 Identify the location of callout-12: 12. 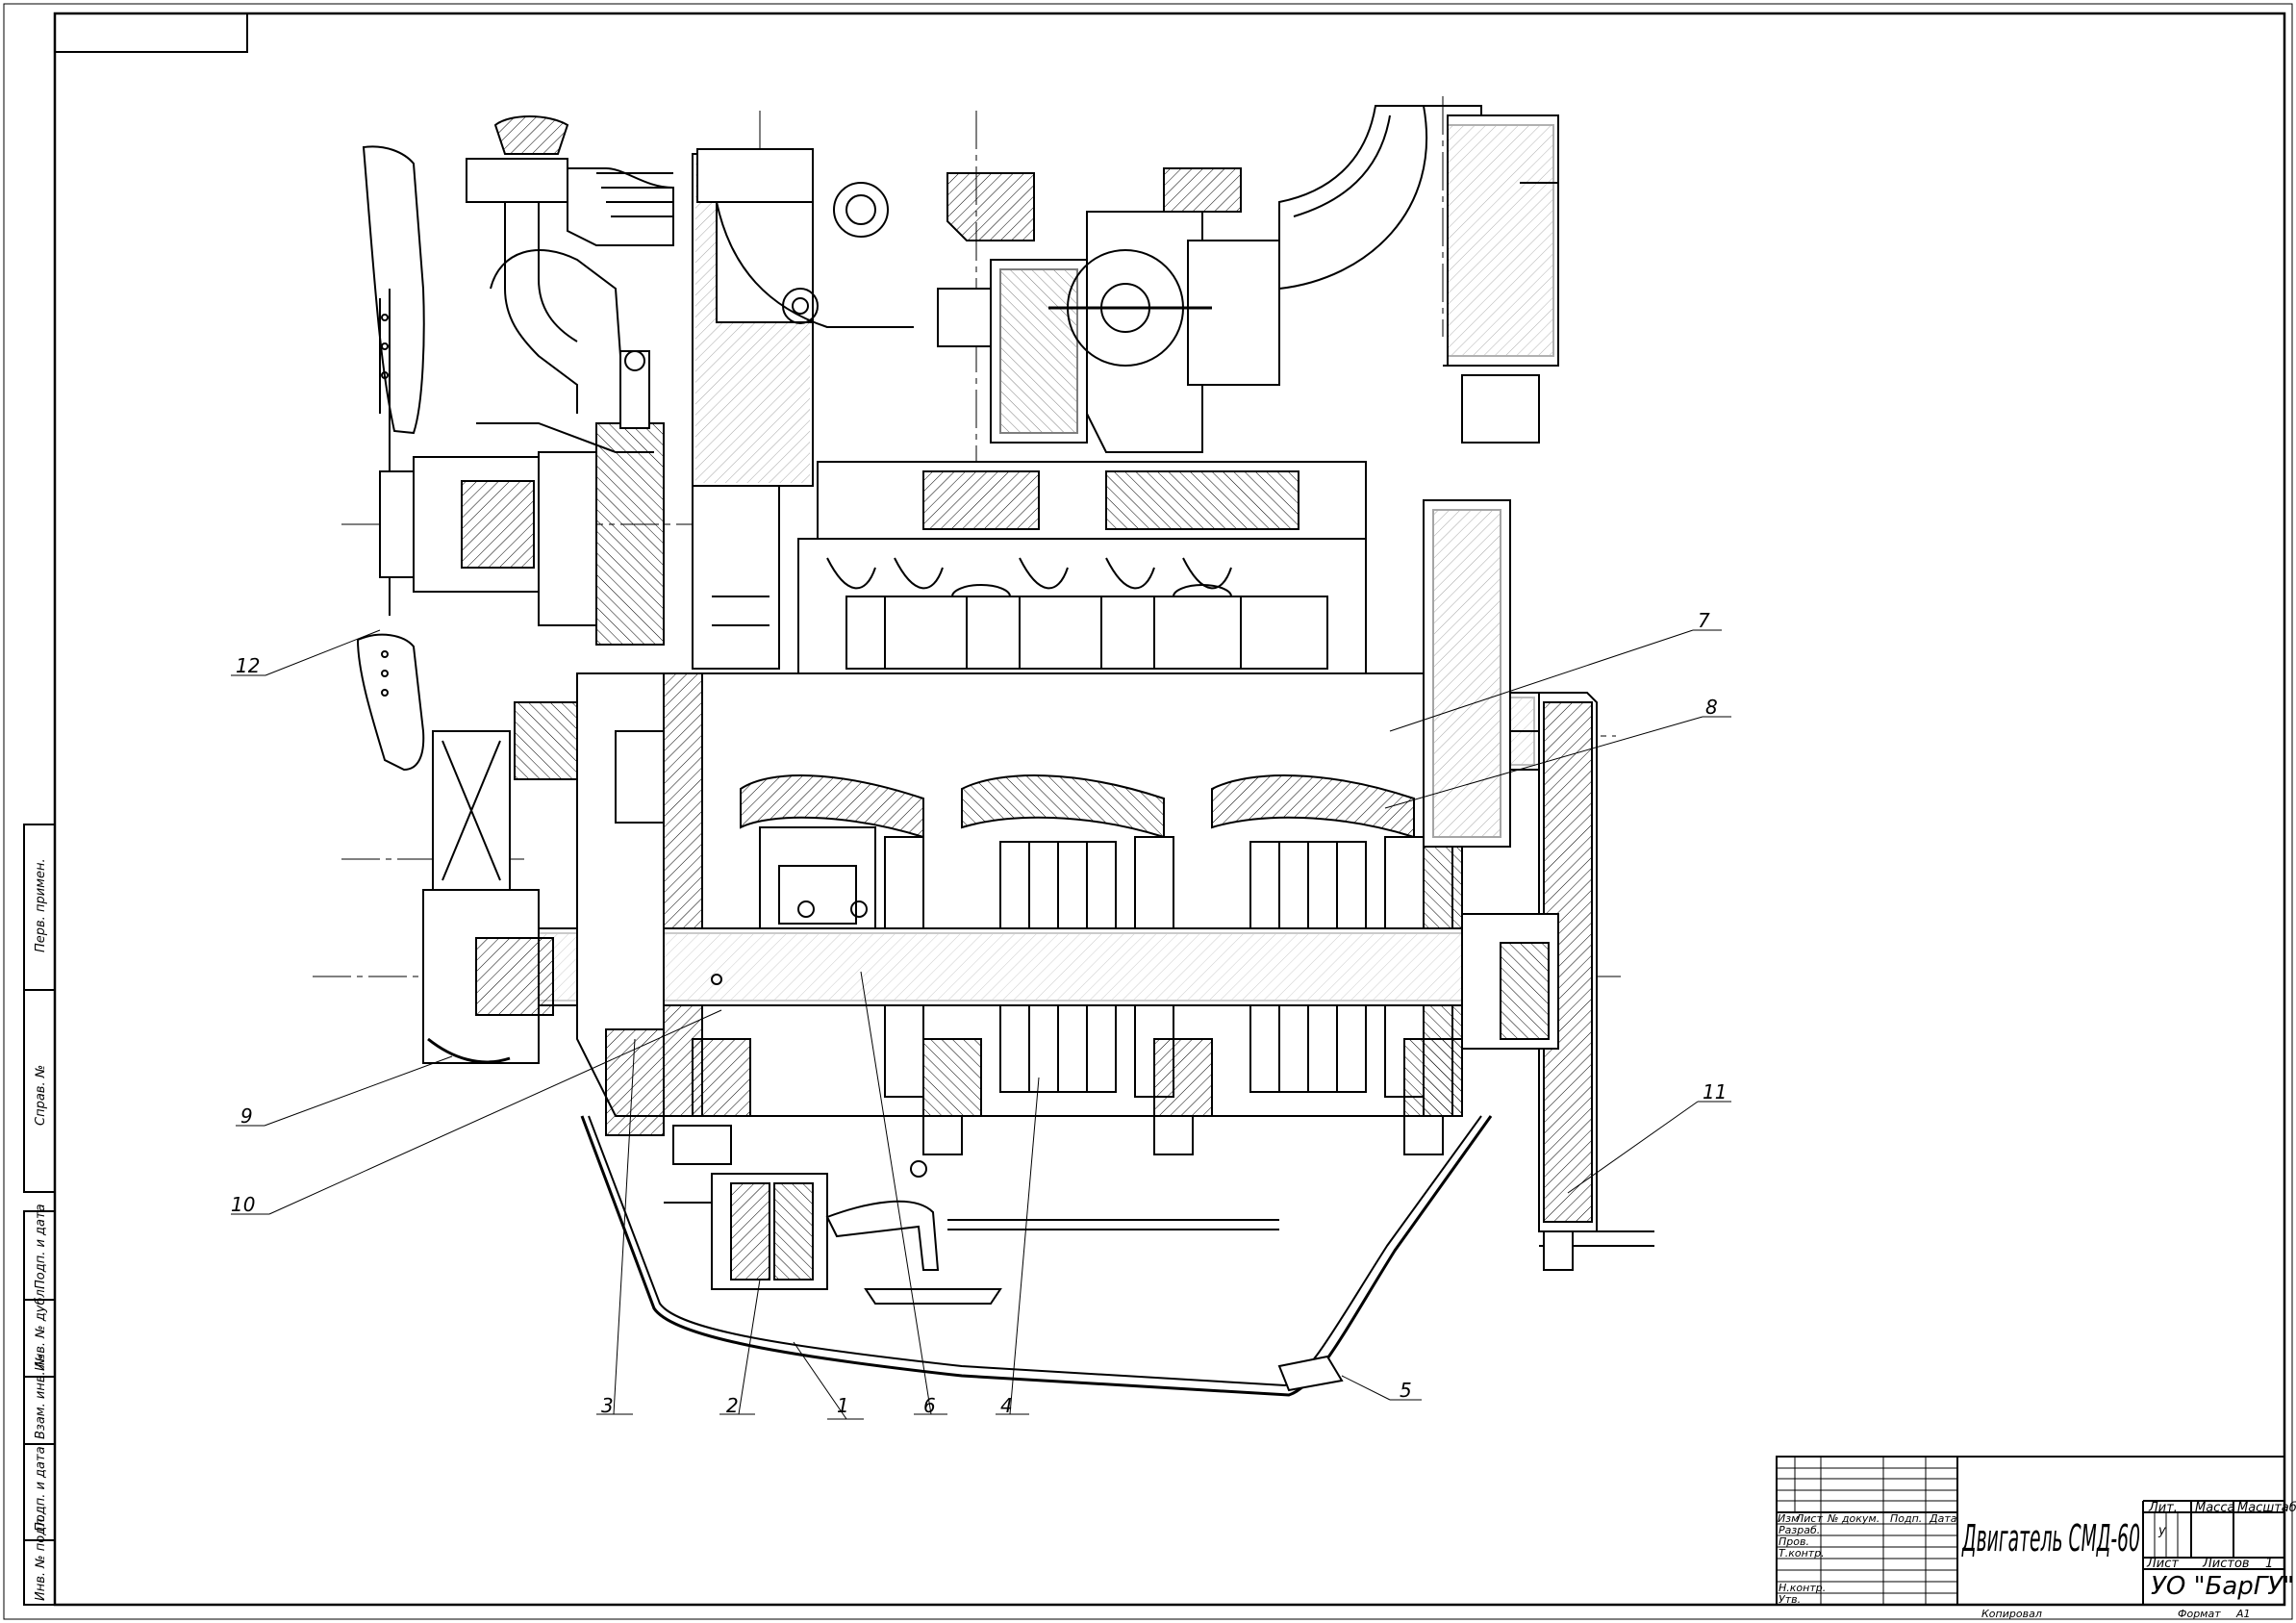
(248, 665).